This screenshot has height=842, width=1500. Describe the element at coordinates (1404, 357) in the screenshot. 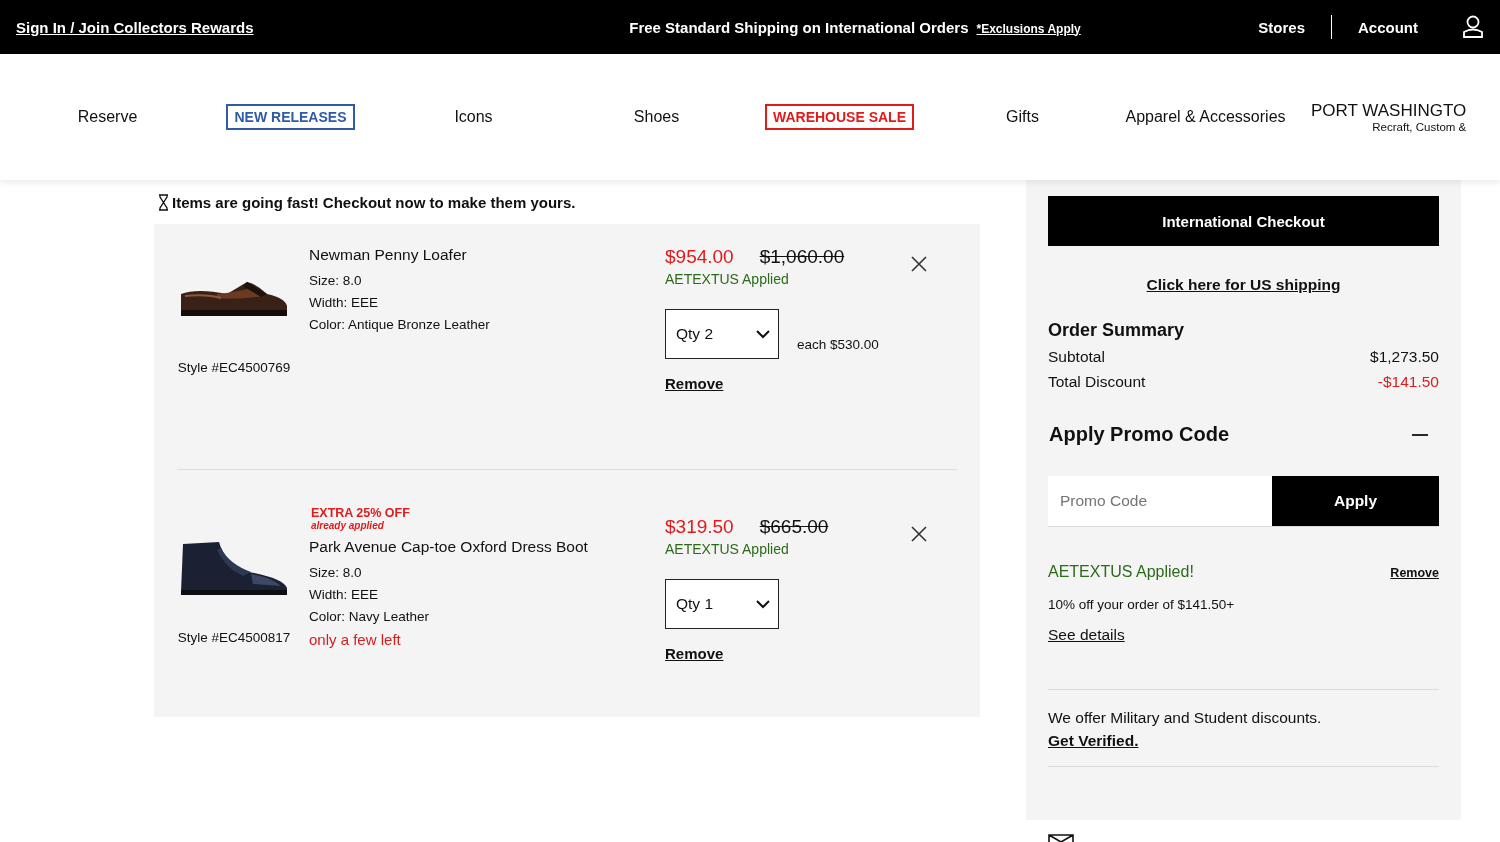

I see `summary-value: $1,273.50` at that location.